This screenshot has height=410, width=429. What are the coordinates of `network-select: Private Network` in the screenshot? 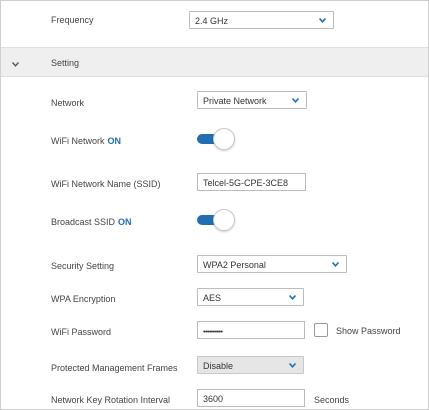 It's located at (252, 100).